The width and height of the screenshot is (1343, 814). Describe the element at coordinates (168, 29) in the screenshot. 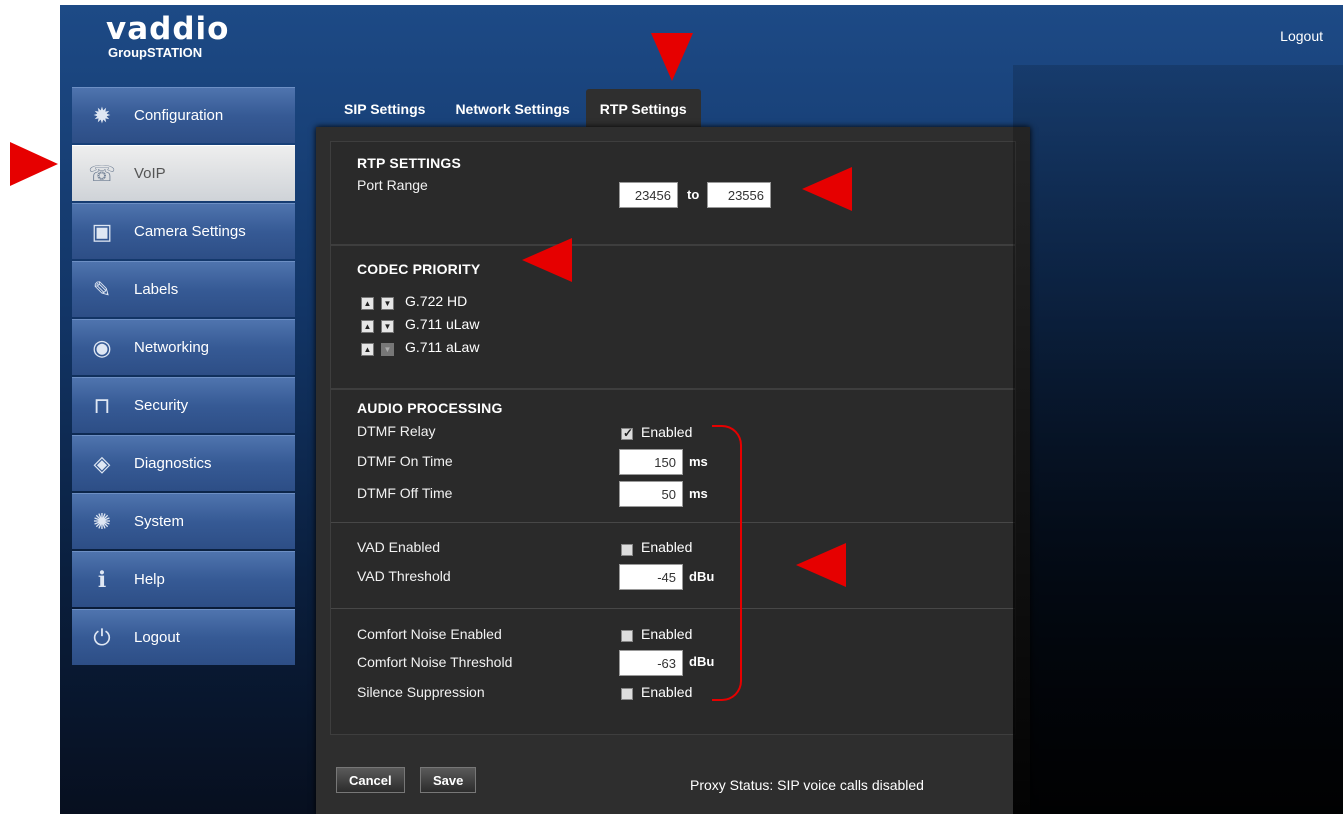

I see `brand-name: vaddio` at that location.